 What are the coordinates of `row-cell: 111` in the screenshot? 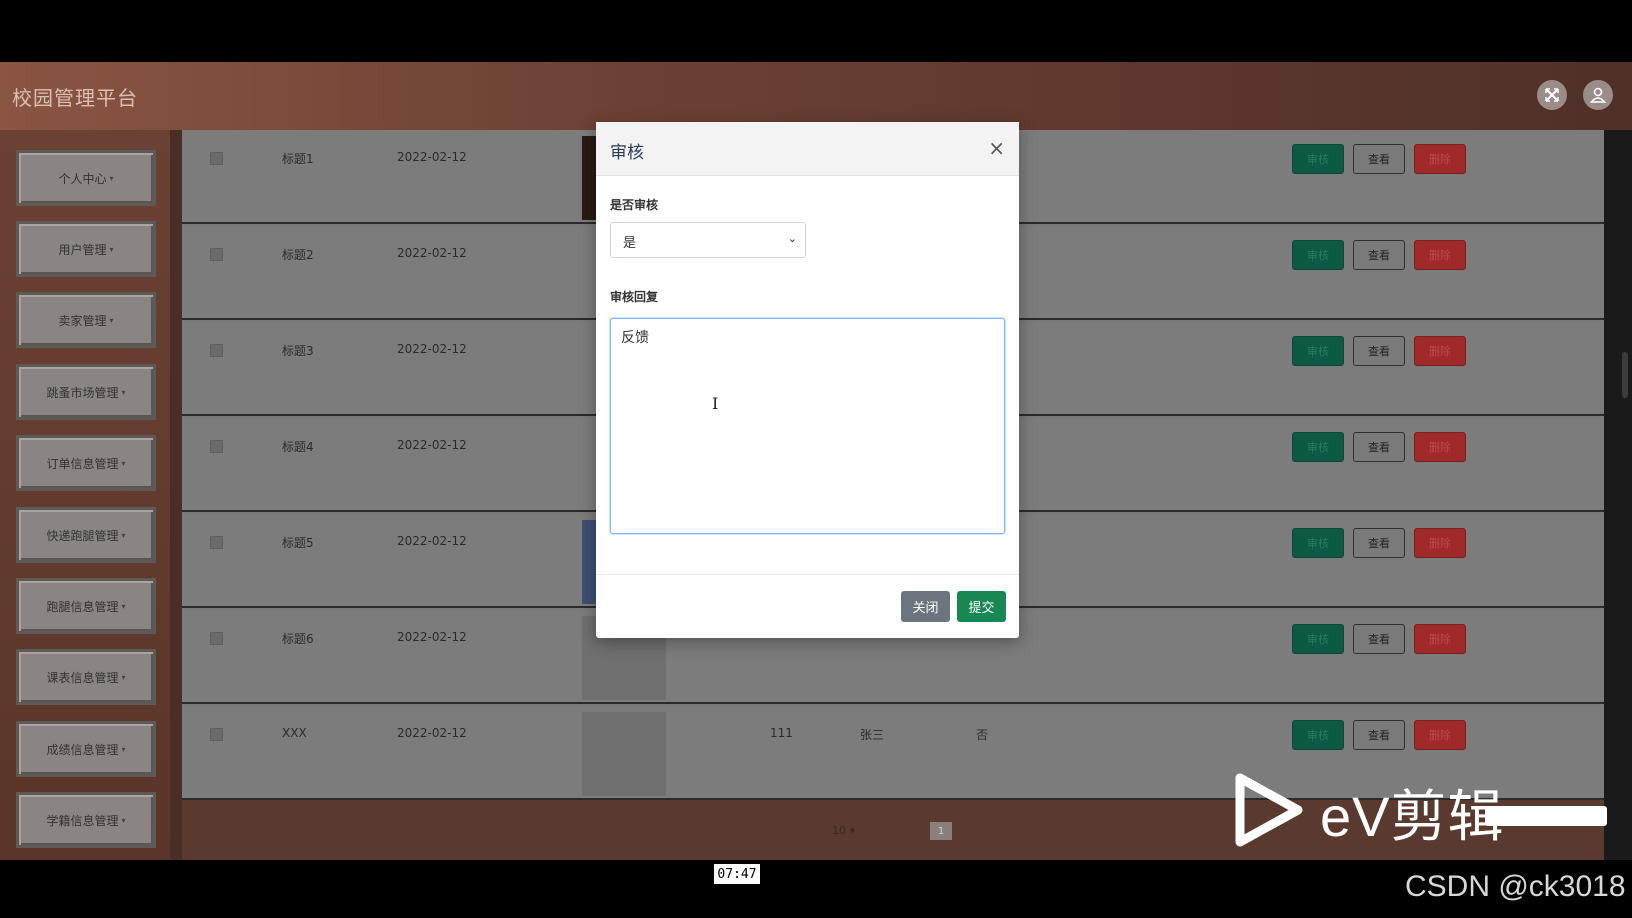 It's located at (781, 733).